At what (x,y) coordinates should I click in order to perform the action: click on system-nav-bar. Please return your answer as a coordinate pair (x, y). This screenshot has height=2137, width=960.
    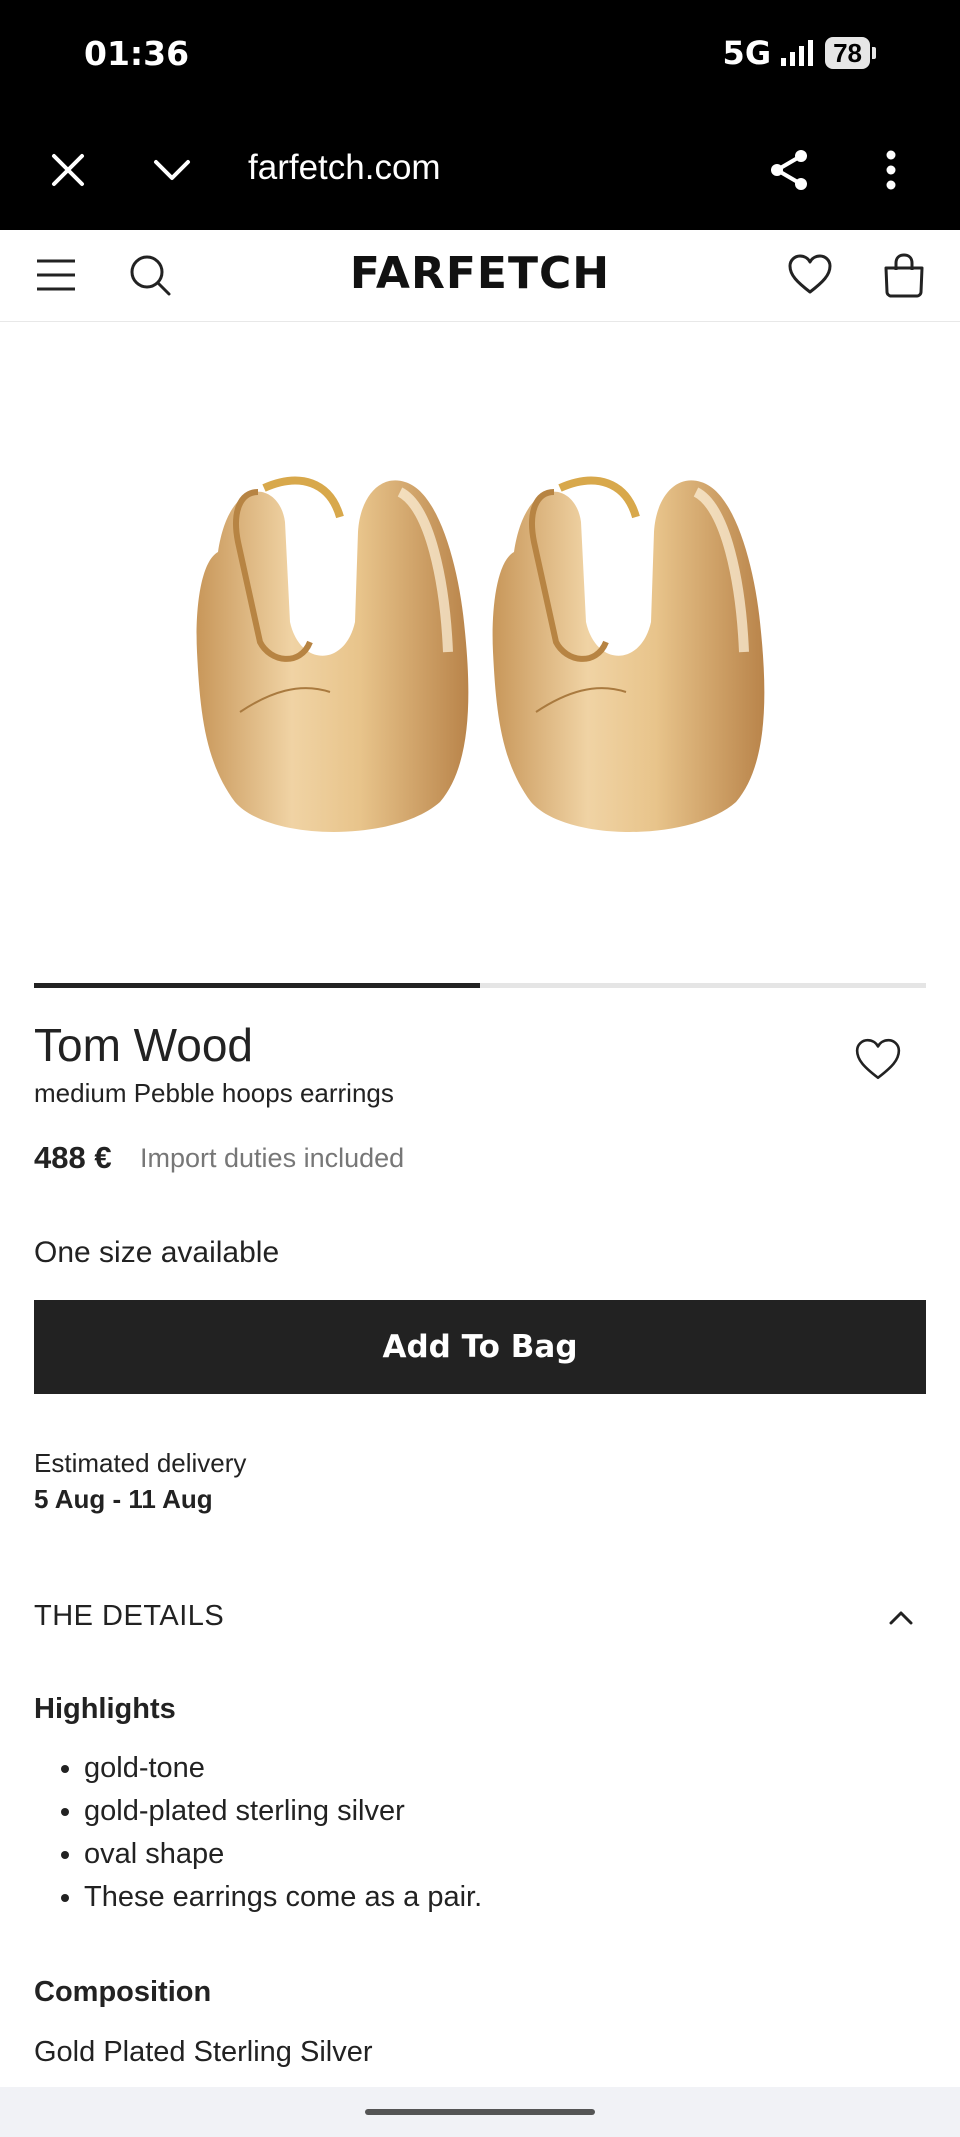
    Looking at the image, I should click on (480, 2112).